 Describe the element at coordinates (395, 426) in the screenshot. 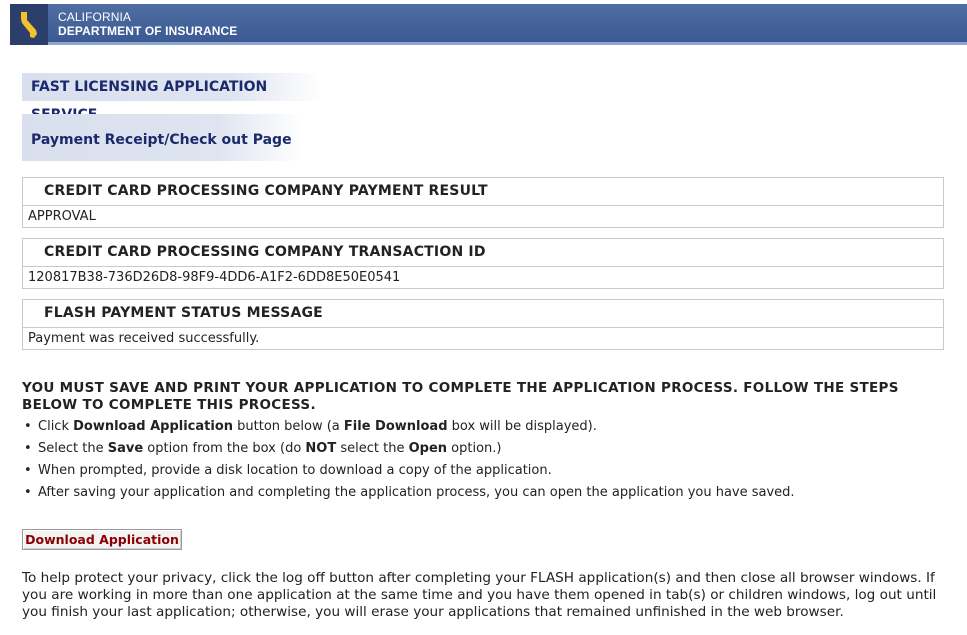

I see `step-emphasis: File Download` at that location.